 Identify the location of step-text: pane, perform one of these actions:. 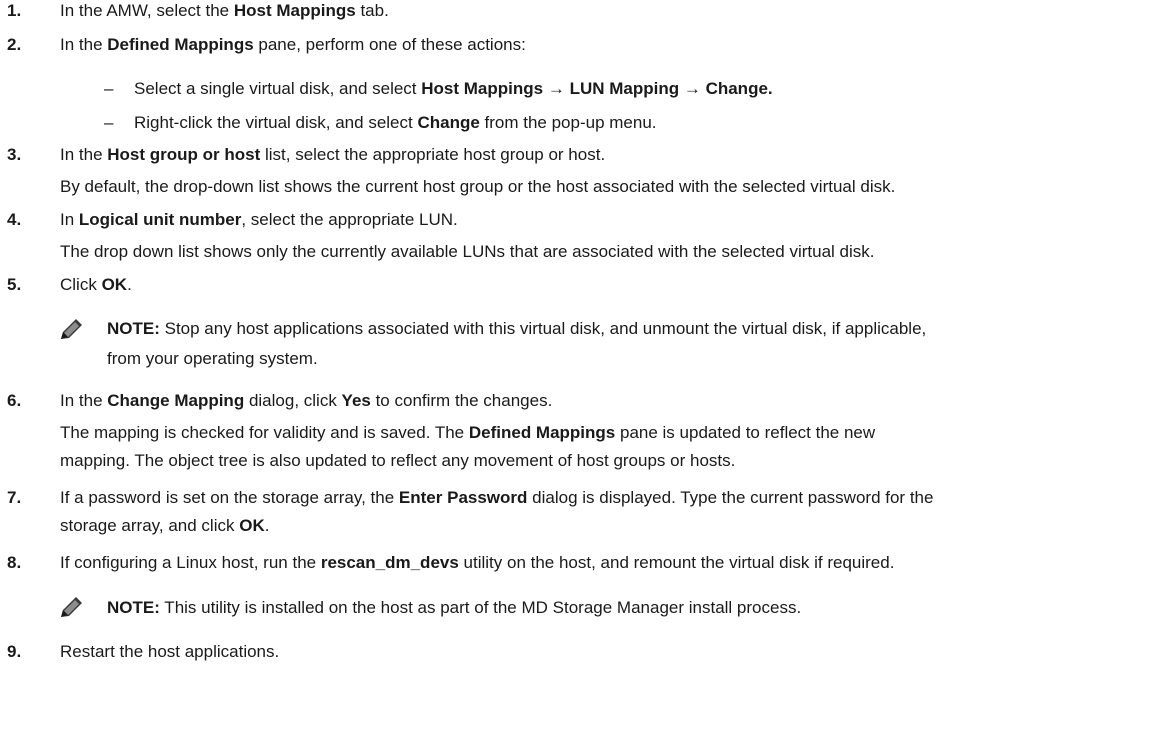
(389, 44).